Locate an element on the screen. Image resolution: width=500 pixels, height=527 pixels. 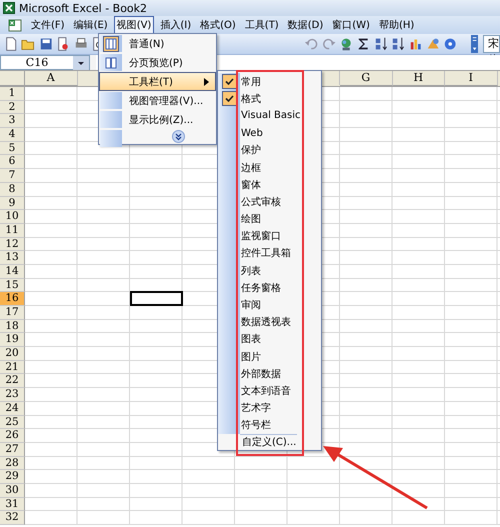
menu-item: 外部数据 is located at coordinates (269, 373).